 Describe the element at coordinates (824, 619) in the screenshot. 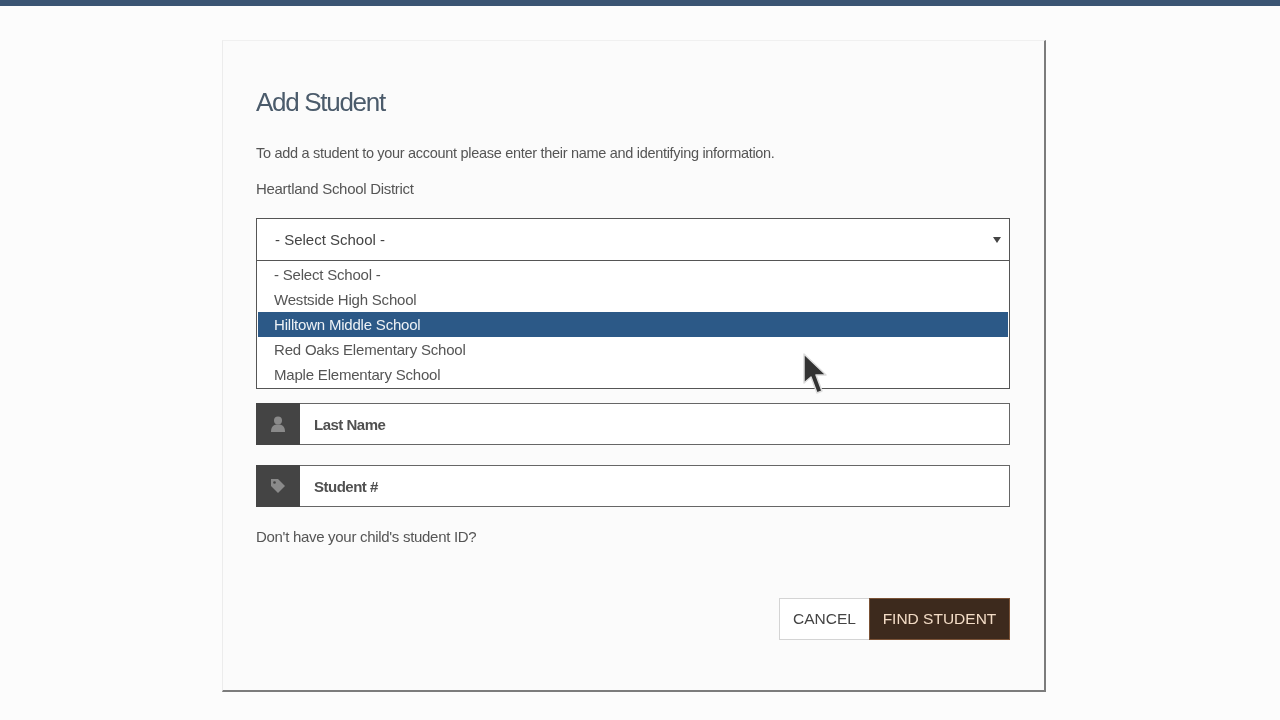

I see `cancel-button: CANCEL` at that location.